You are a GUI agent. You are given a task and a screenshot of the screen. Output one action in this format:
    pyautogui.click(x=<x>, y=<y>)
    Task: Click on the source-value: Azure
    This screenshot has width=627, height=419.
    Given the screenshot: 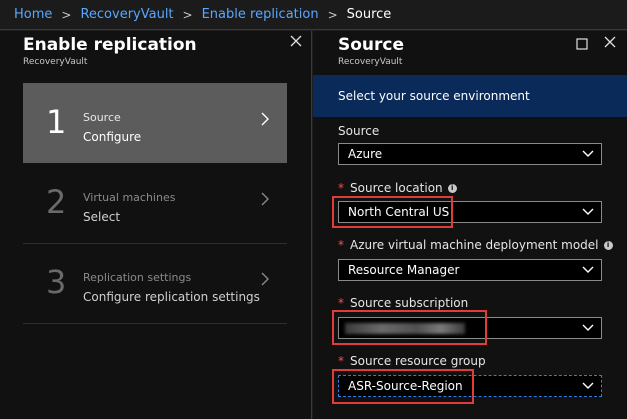 What is the action you would take?
    pyautogui.click(x=365, y=154)
    